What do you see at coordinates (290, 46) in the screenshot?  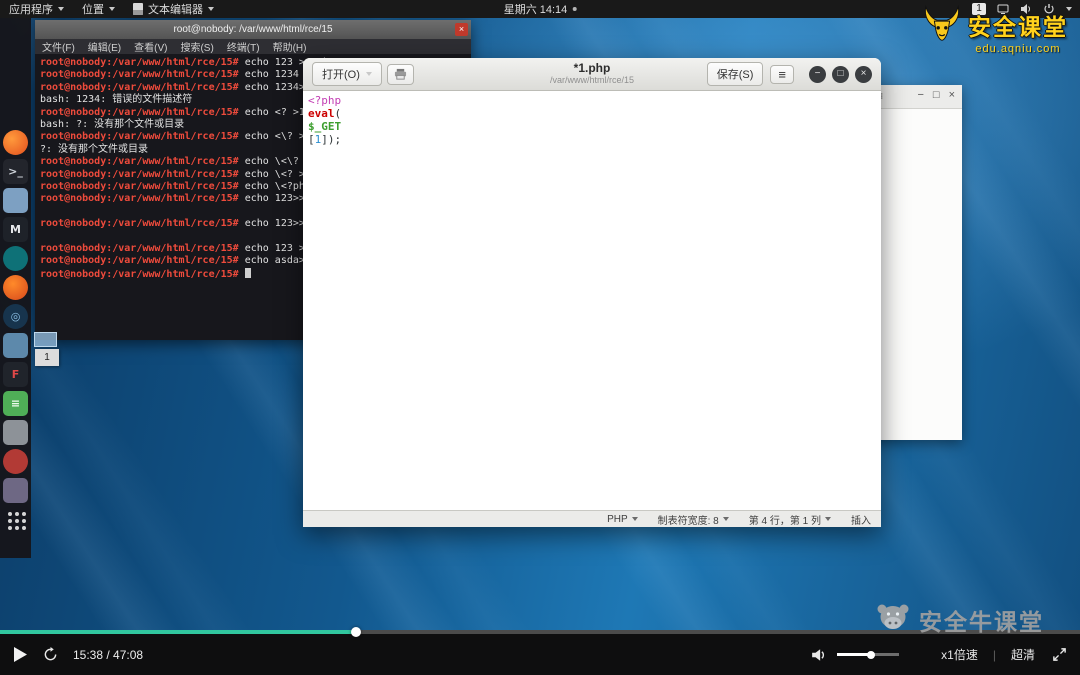 I see `menu-help: 帮助(H)` at bounding box center [290, 46].